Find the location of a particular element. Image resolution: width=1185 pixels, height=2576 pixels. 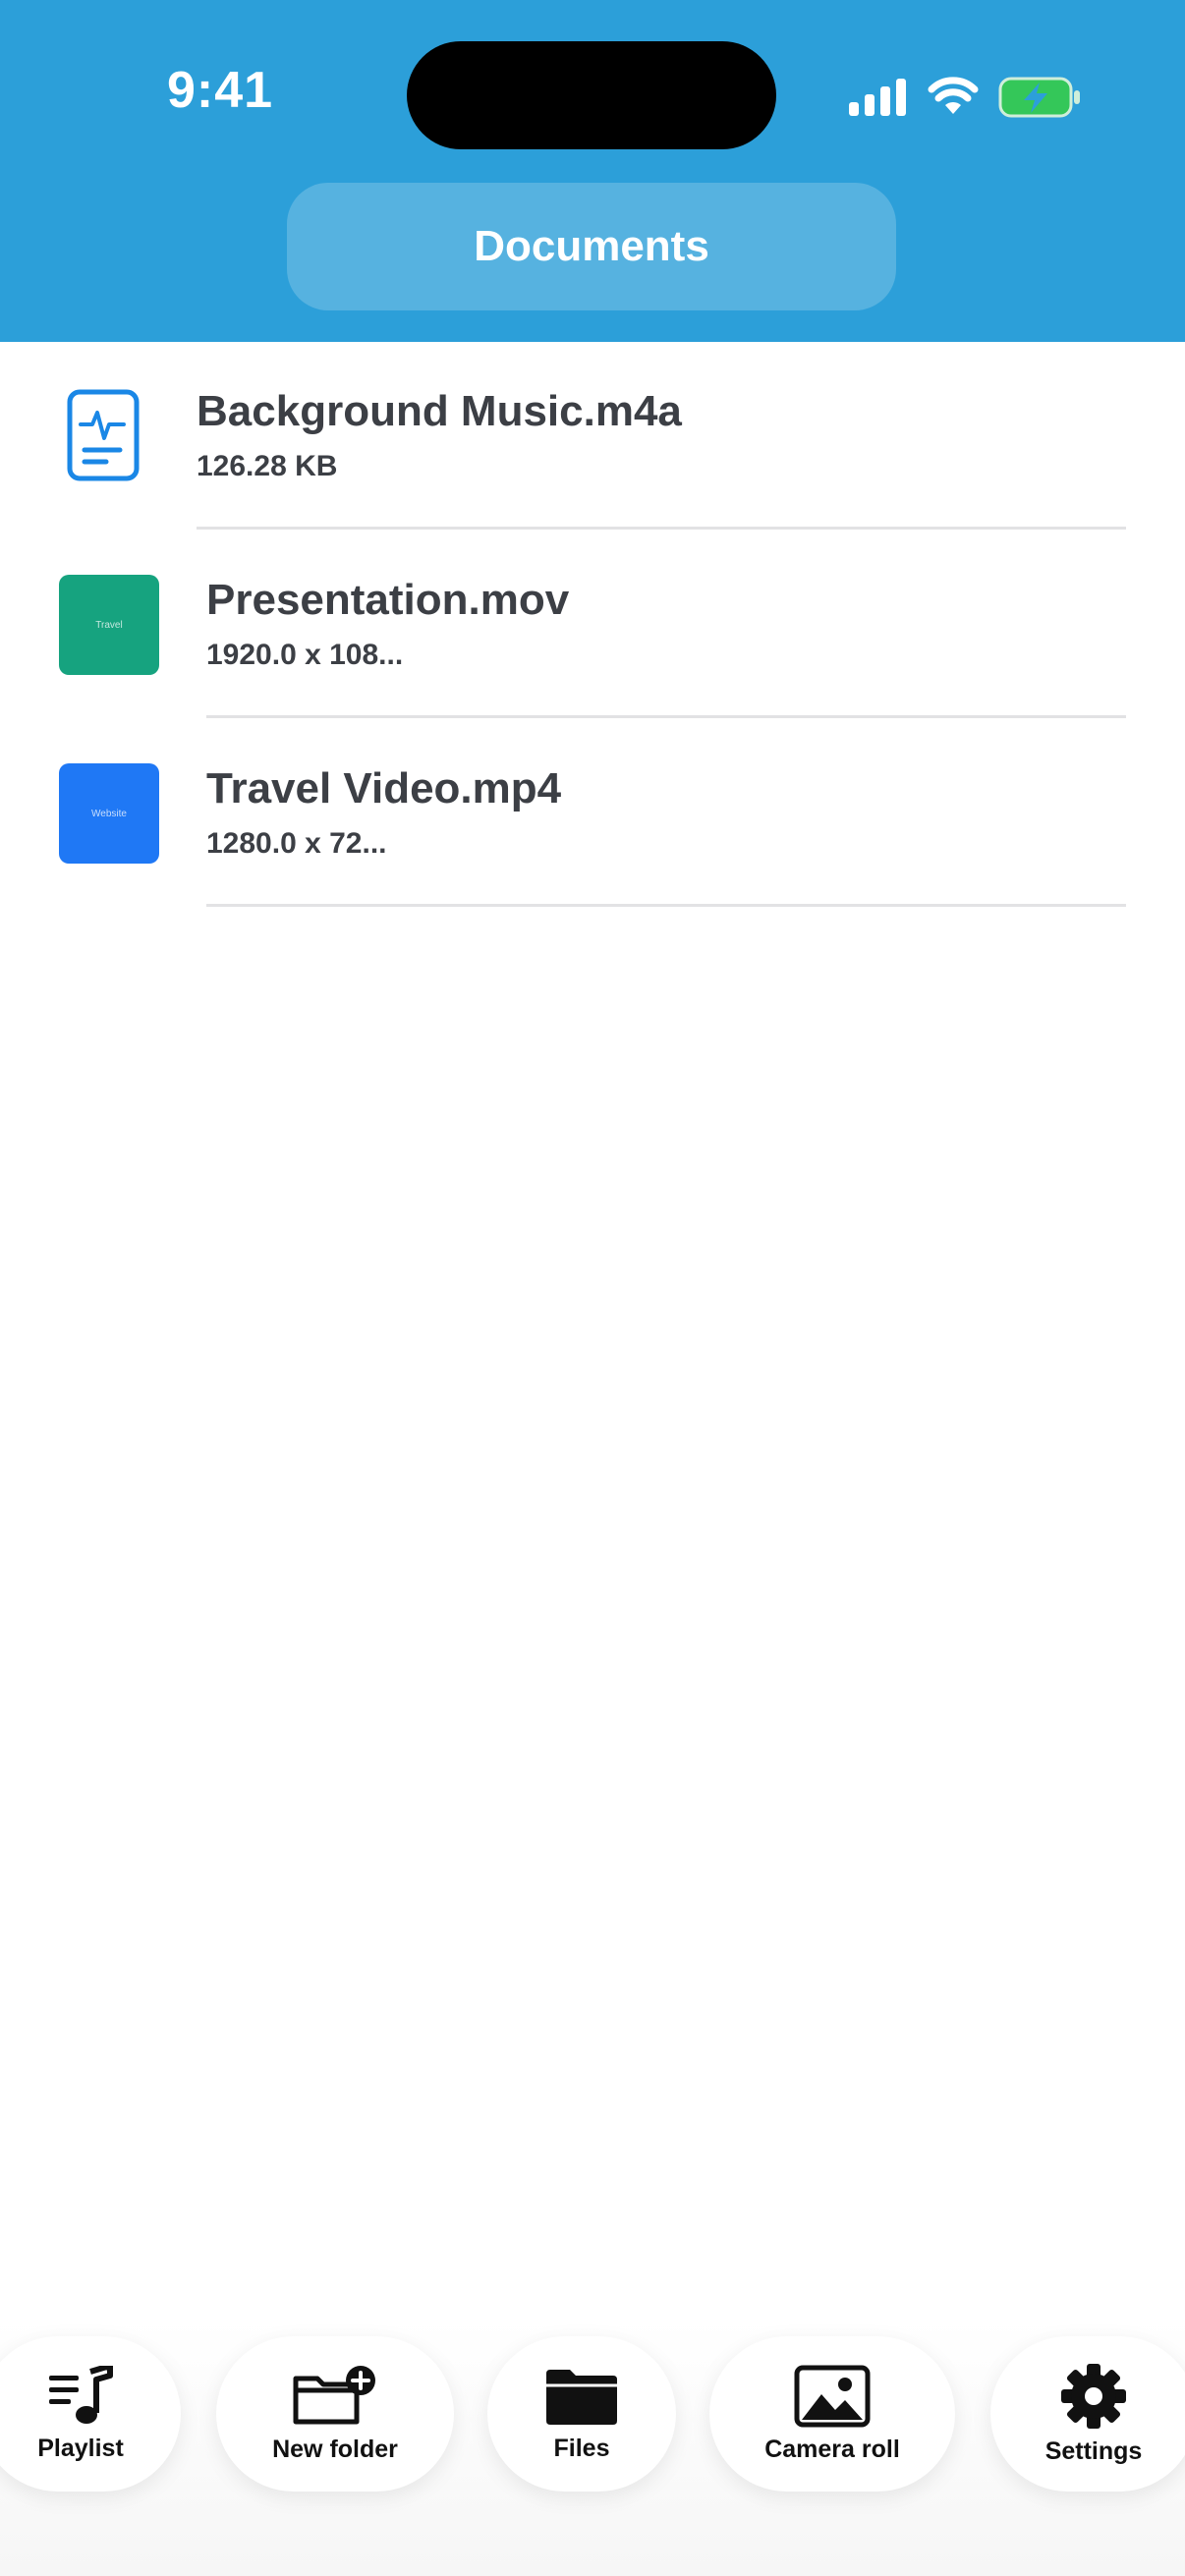

tab-camera-roll: Camera roll is located at coordinates (832, 2414).